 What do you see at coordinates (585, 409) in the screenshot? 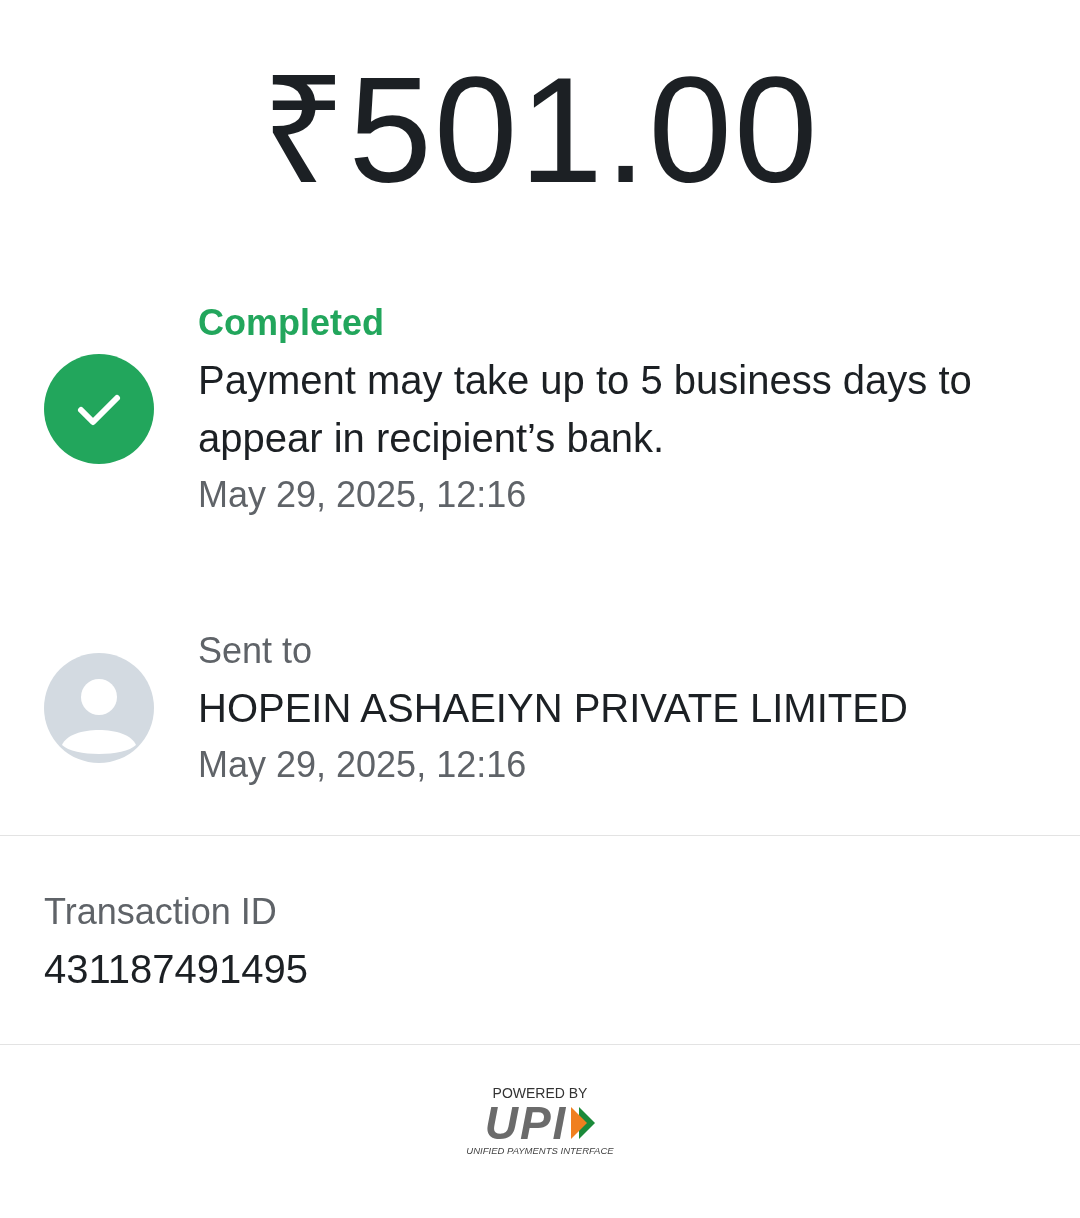
I see `status-message: Payment may take up to 5 business days to appear in recipient’s bank.` at bounding box center [585, 409].